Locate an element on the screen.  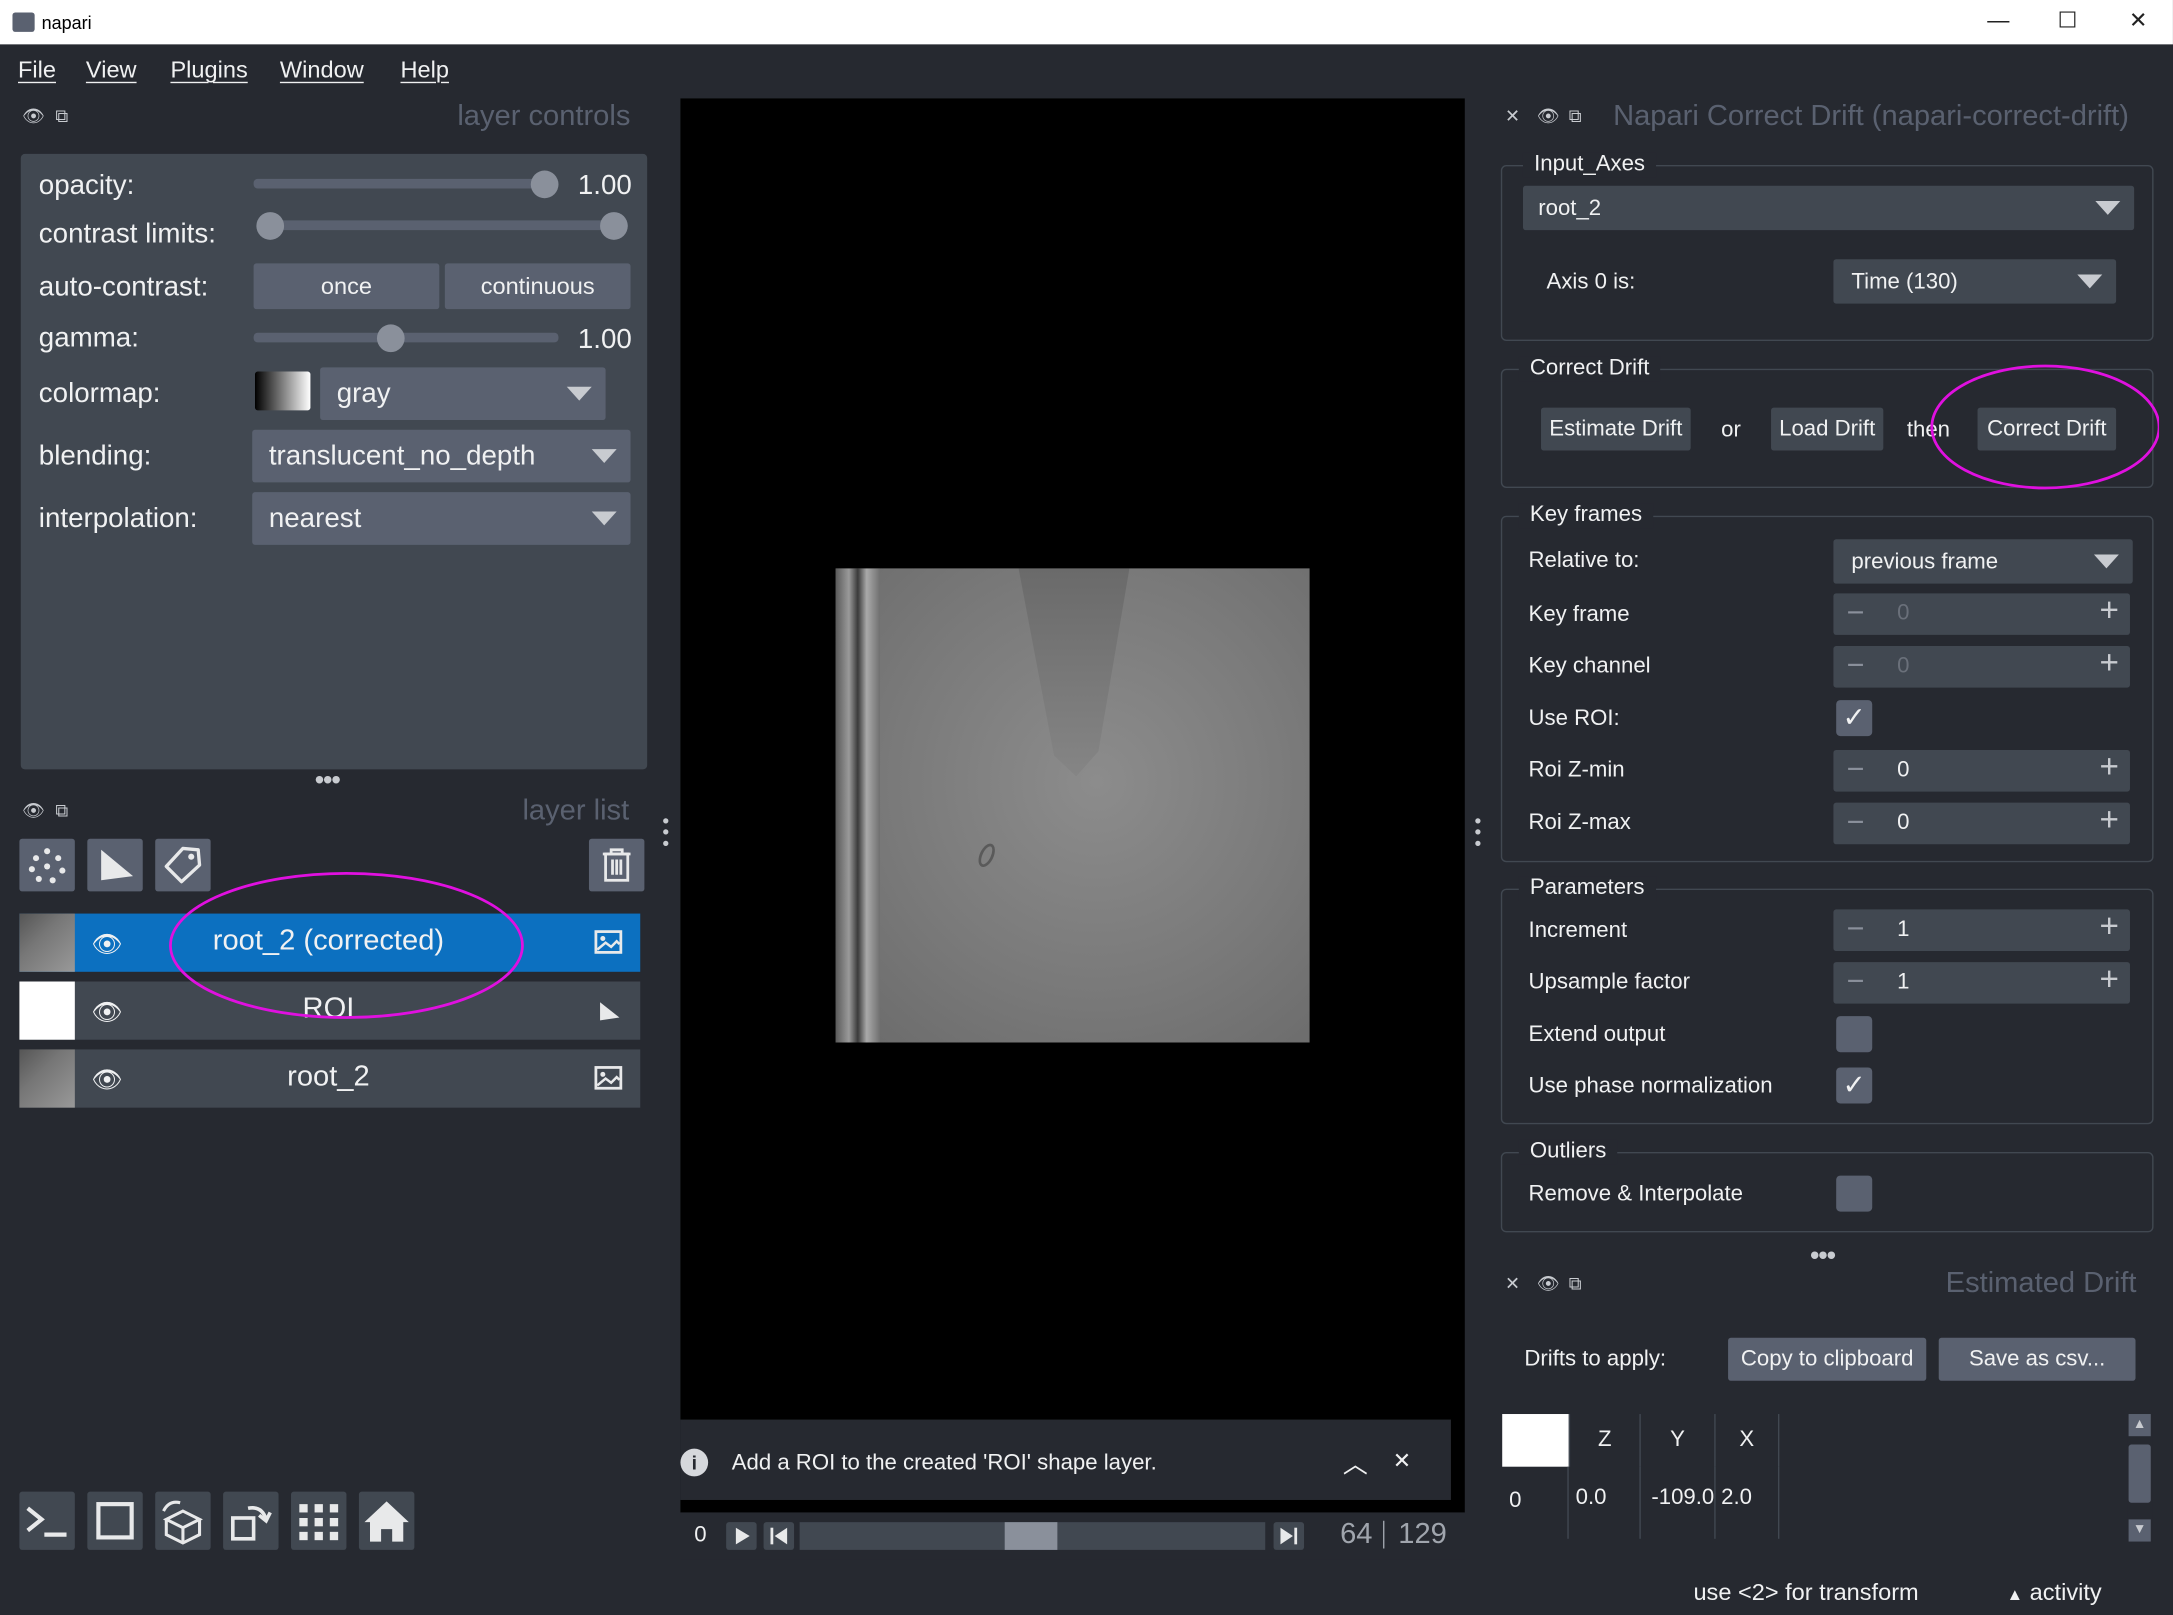
reset-view-button is located at coordinates (386, 1520).